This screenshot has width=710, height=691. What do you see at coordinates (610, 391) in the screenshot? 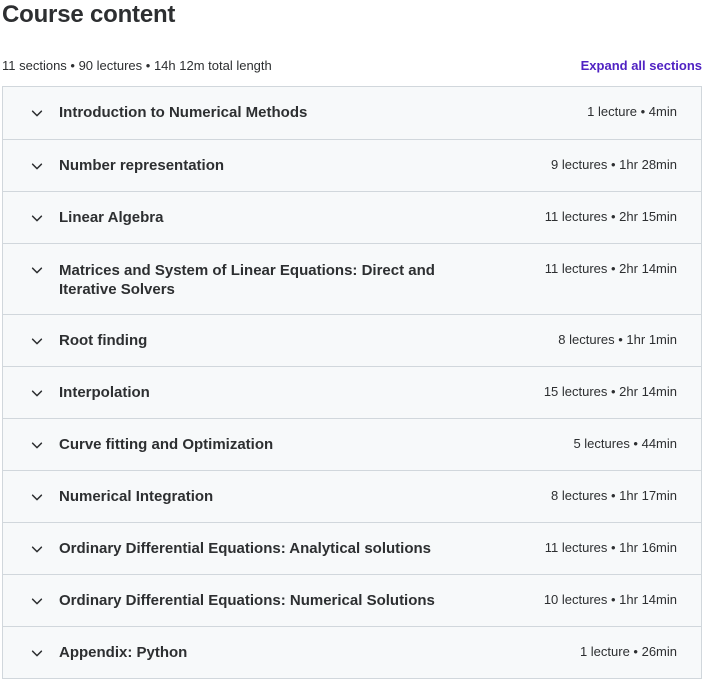
I see `section-meta: 15 lectures • 2hr 14min` at bounding box center [610, 391].